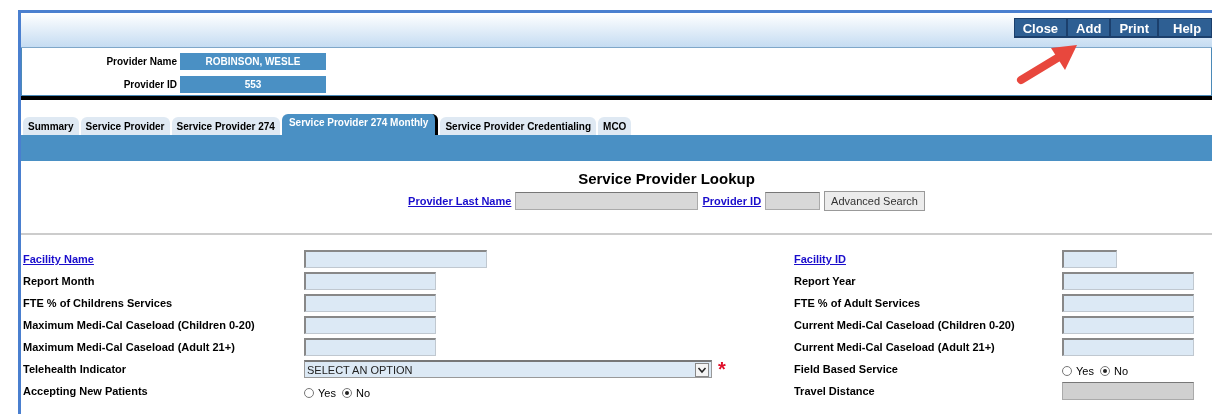 This screenshot has width=1212, height=414. Describe the element at coordinates (895, 347) in the screenshot. I see `field-label: Current Medi-Cal Caseload (Adult 21+)` at that location.